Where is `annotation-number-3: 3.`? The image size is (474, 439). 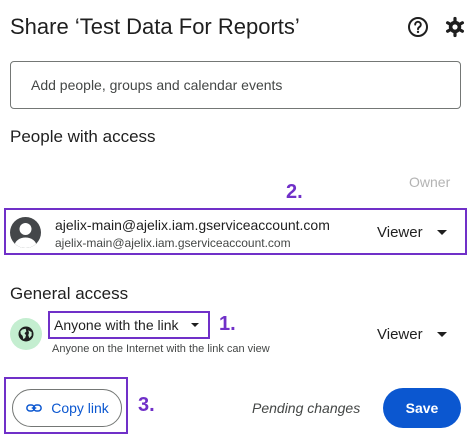
annotation-number-3: 3. is located at coordinates (146, 405).